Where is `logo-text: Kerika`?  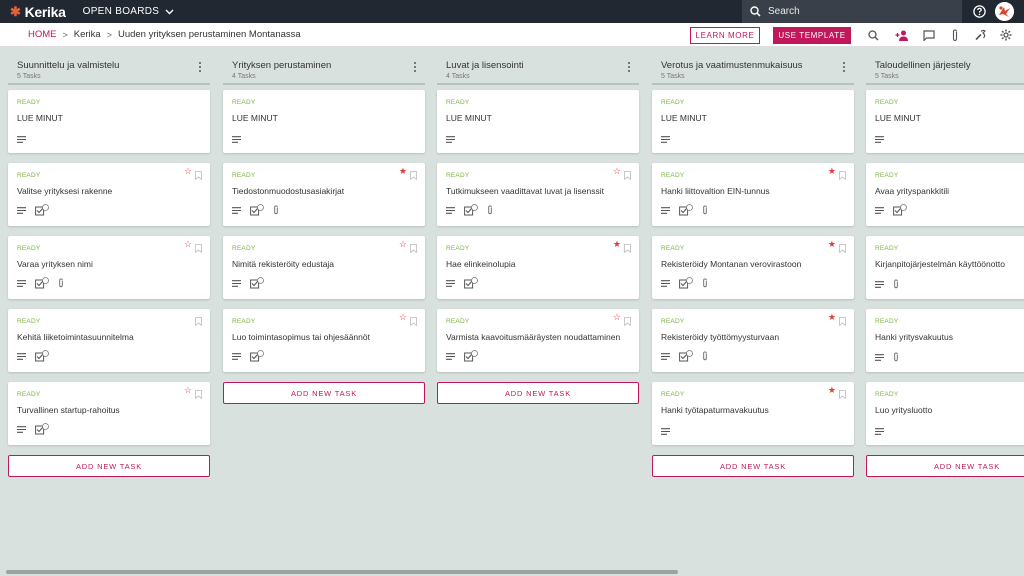
logo-text: Kerika is located at coordinates (45, 11).